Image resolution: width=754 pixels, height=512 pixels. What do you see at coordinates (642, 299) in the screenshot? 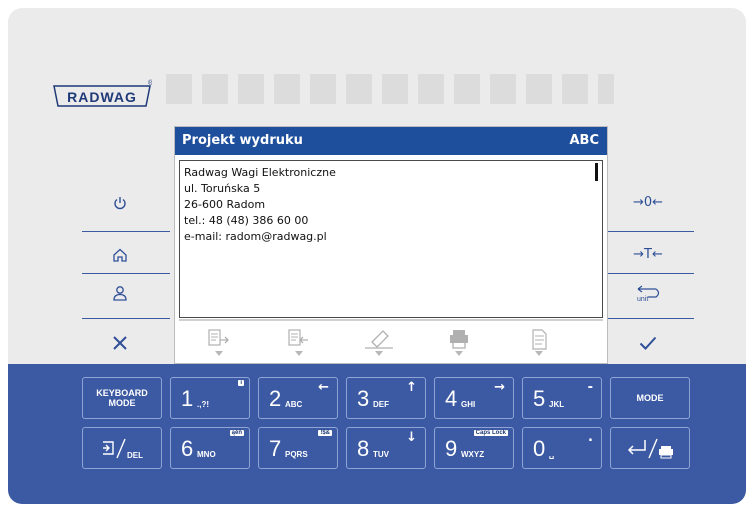
I see `unit-label: unit` at bounding box center [642, 299].